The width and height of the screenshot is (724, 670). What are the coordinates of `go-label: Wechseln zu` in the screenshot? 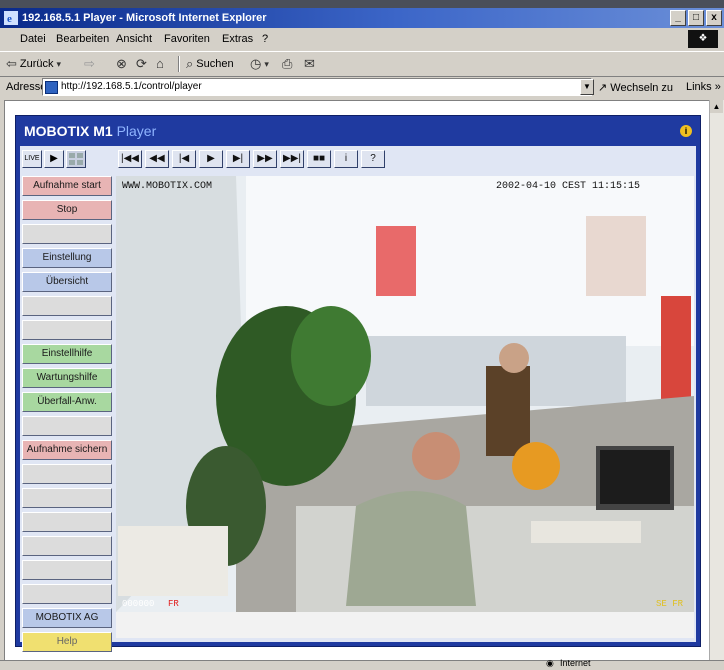 It's located at (642, 88).